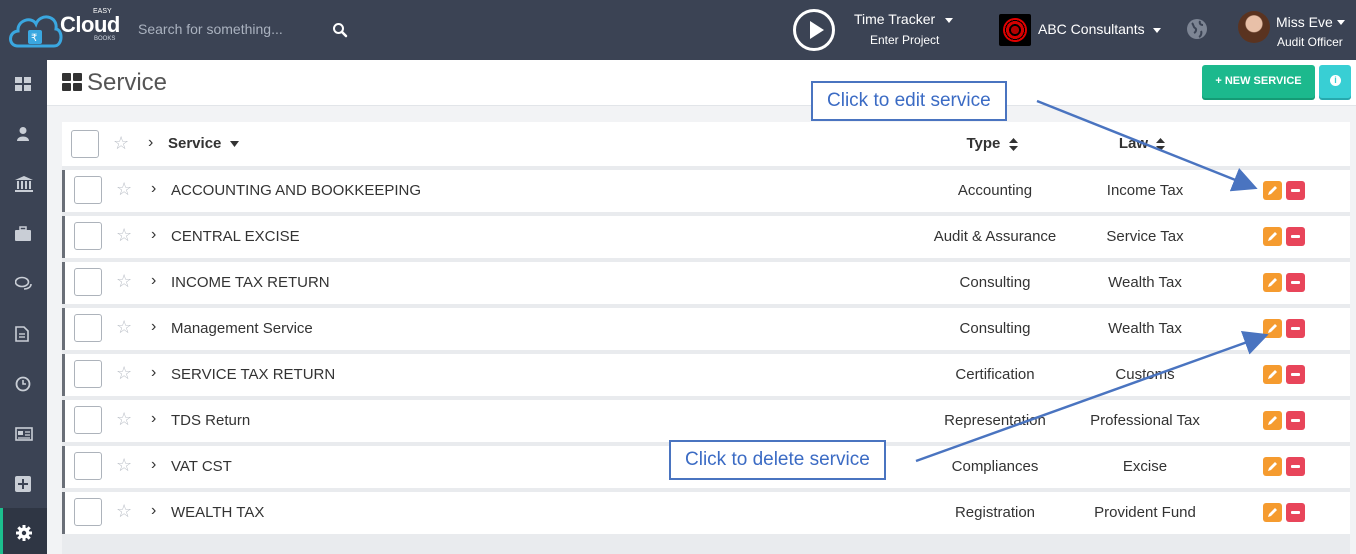  Describe the element at coordinates (1254, 27) in the screenshot. I see `avatar` at that location.